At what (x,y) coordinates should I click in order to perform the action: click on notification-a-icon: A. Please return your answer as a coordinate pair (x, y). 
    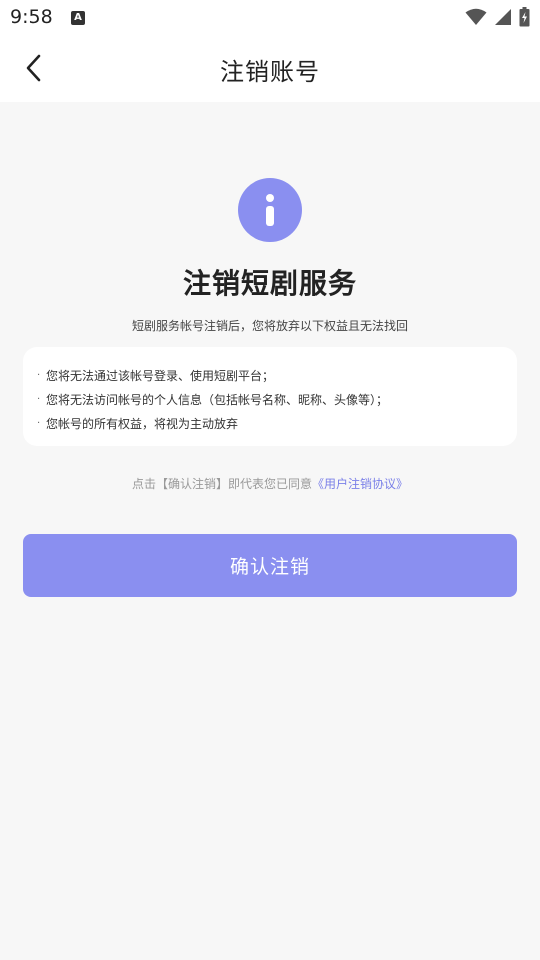
    Looking at the image, I should click on (78, 18).